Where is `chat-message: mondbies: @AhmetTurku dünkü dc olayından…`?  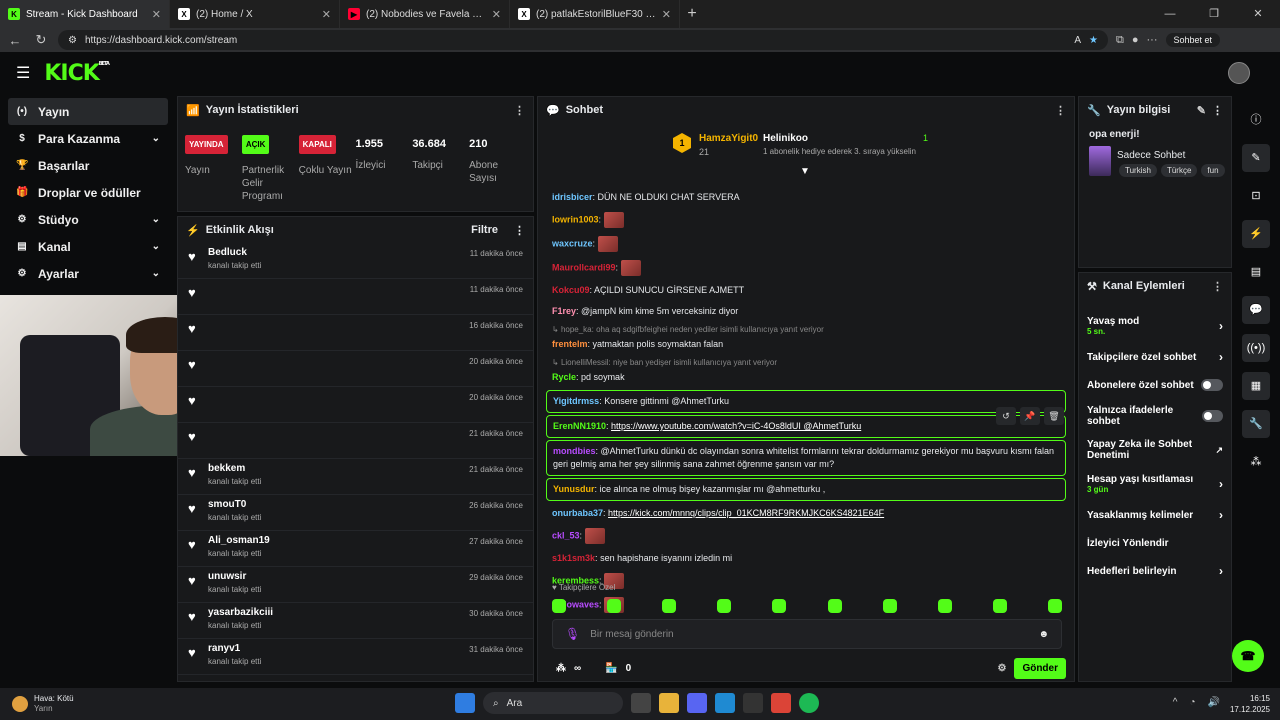
chat-message: mondbies: @AhmetTurku dünkü dc olayından… is located at coordinates (806, 458).